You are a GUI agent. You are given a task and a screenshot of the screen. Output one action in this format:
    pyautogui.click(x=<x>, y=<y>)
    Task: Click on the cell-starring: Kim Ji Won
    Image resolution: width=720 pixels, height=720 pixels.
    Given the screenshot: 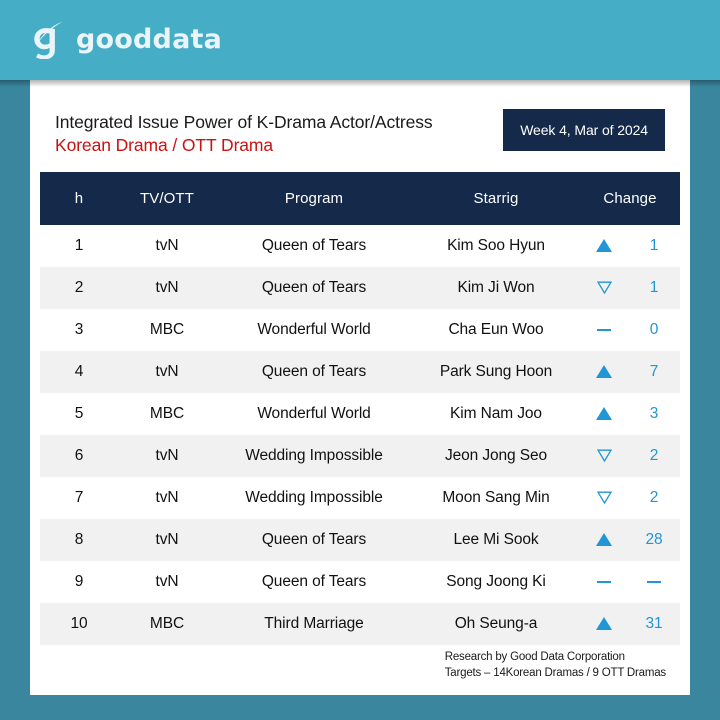 What is the action you would take?
    pyautogui.click(x=496, y=287)
    